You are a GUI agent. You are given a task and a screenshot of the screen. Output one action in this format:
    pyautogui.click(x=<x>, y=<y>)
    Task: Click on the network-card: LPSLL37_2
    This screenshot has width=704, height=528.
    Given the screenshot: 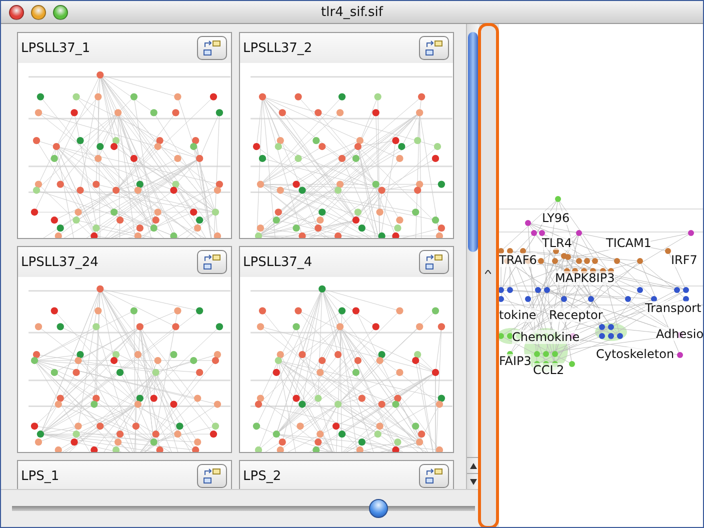 What is the action you would take?
    pyautogui.click(x=346, y=135)
    